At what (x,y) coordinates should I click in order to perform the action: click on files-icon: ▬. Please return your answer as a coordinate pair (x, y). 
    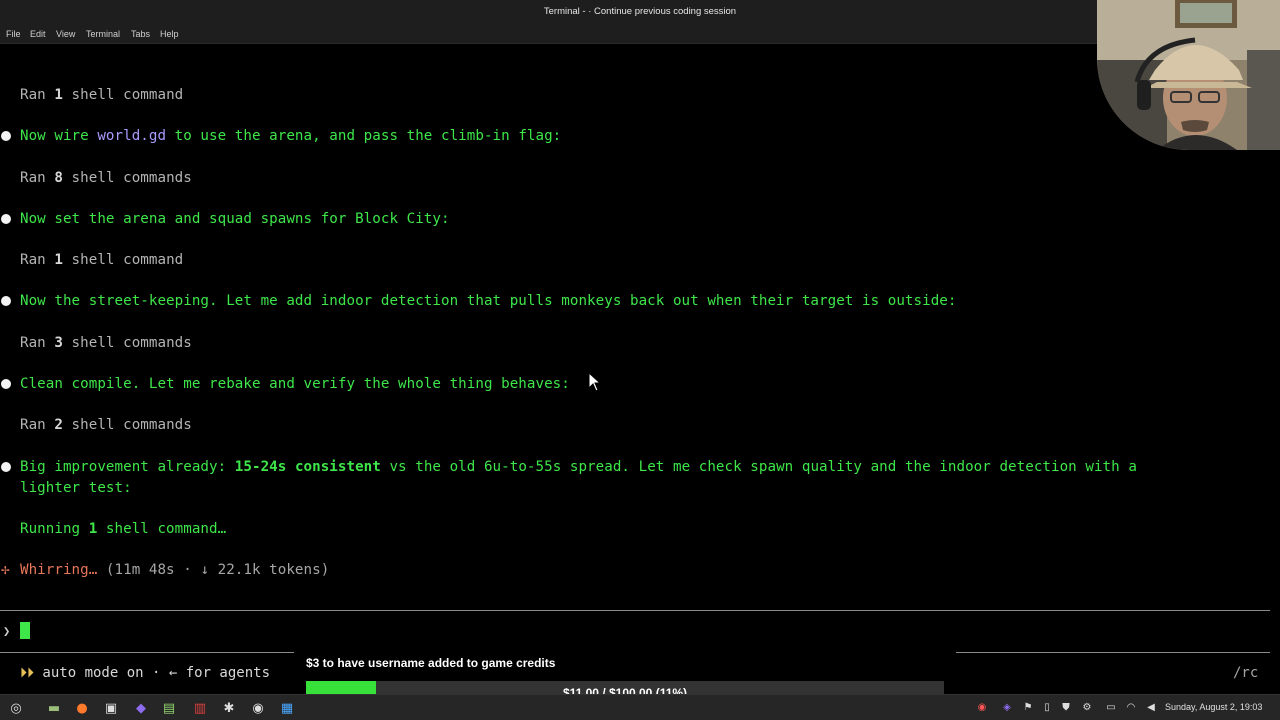
    Looking at the image, I should click on (54, 708).